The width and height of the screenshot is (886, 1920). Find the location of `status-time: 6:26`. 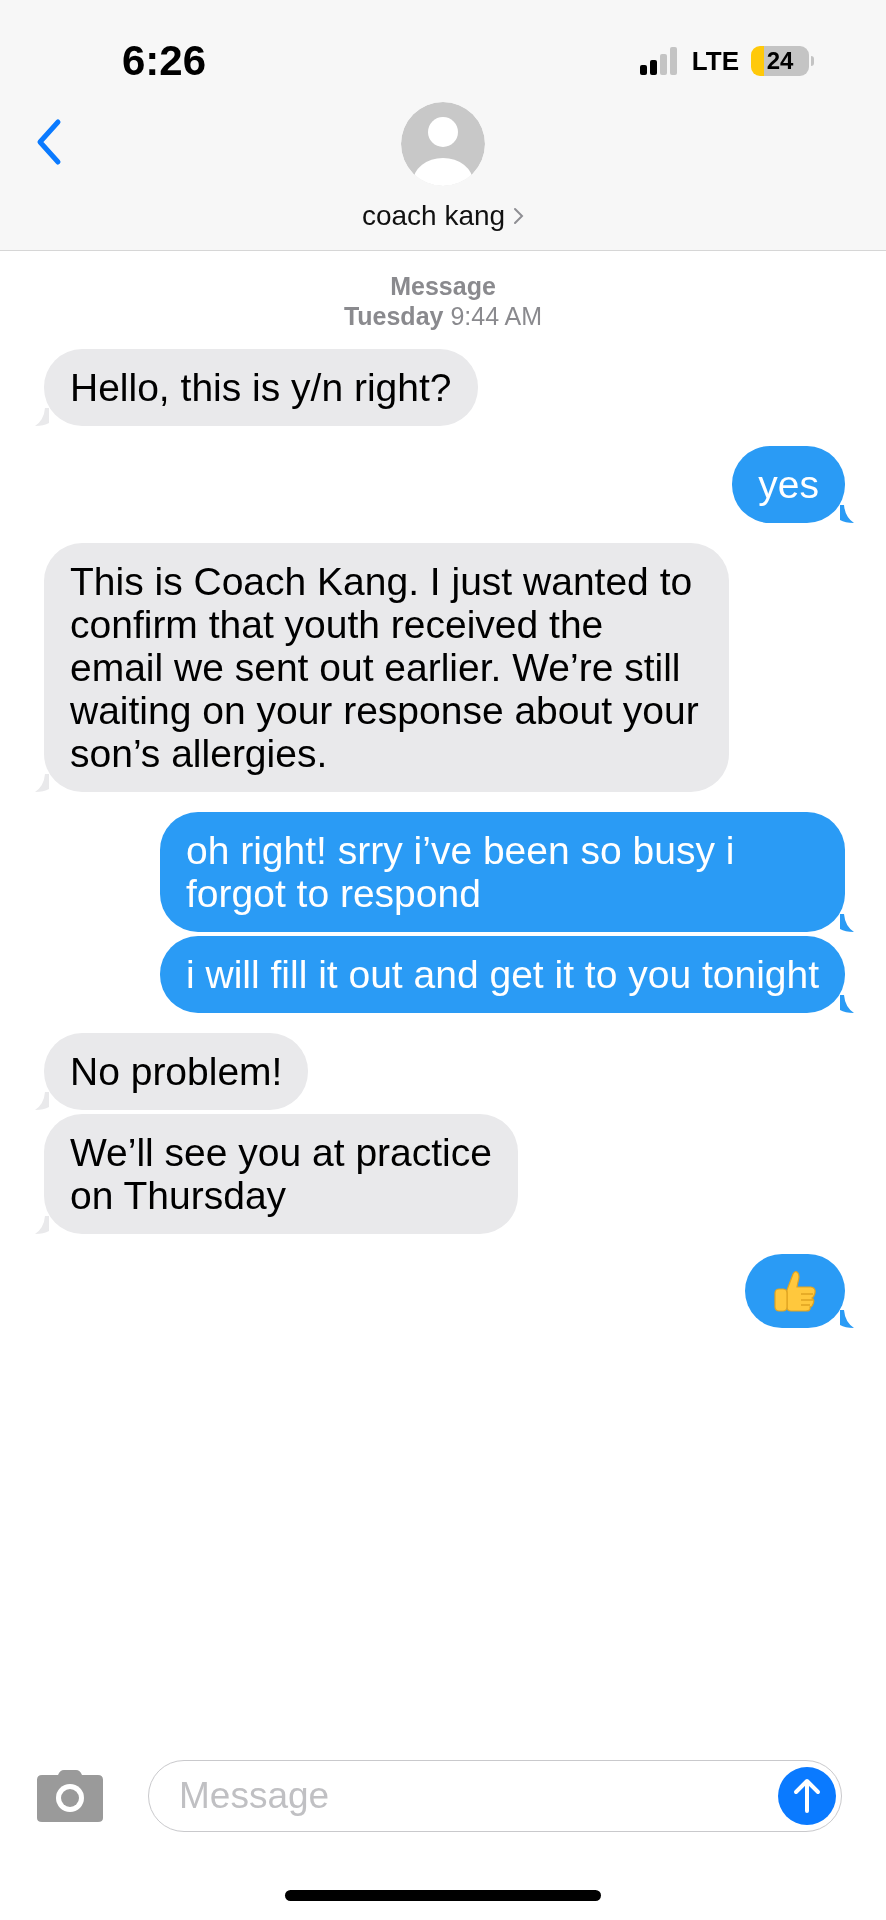

status-time: 6:26 is located at coordinates (165, 60).